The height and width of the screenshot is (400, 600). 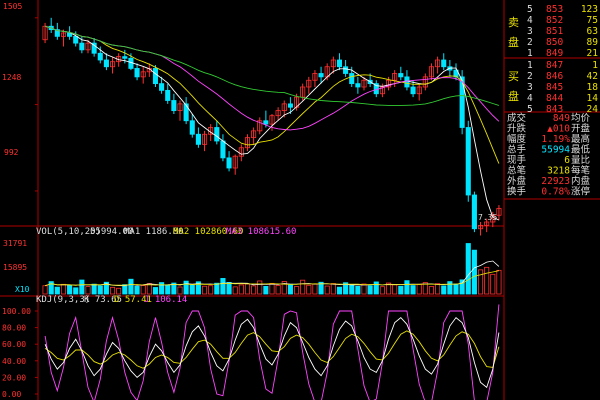 I want to click on buy-price: 847, so click(x=554, y=65).